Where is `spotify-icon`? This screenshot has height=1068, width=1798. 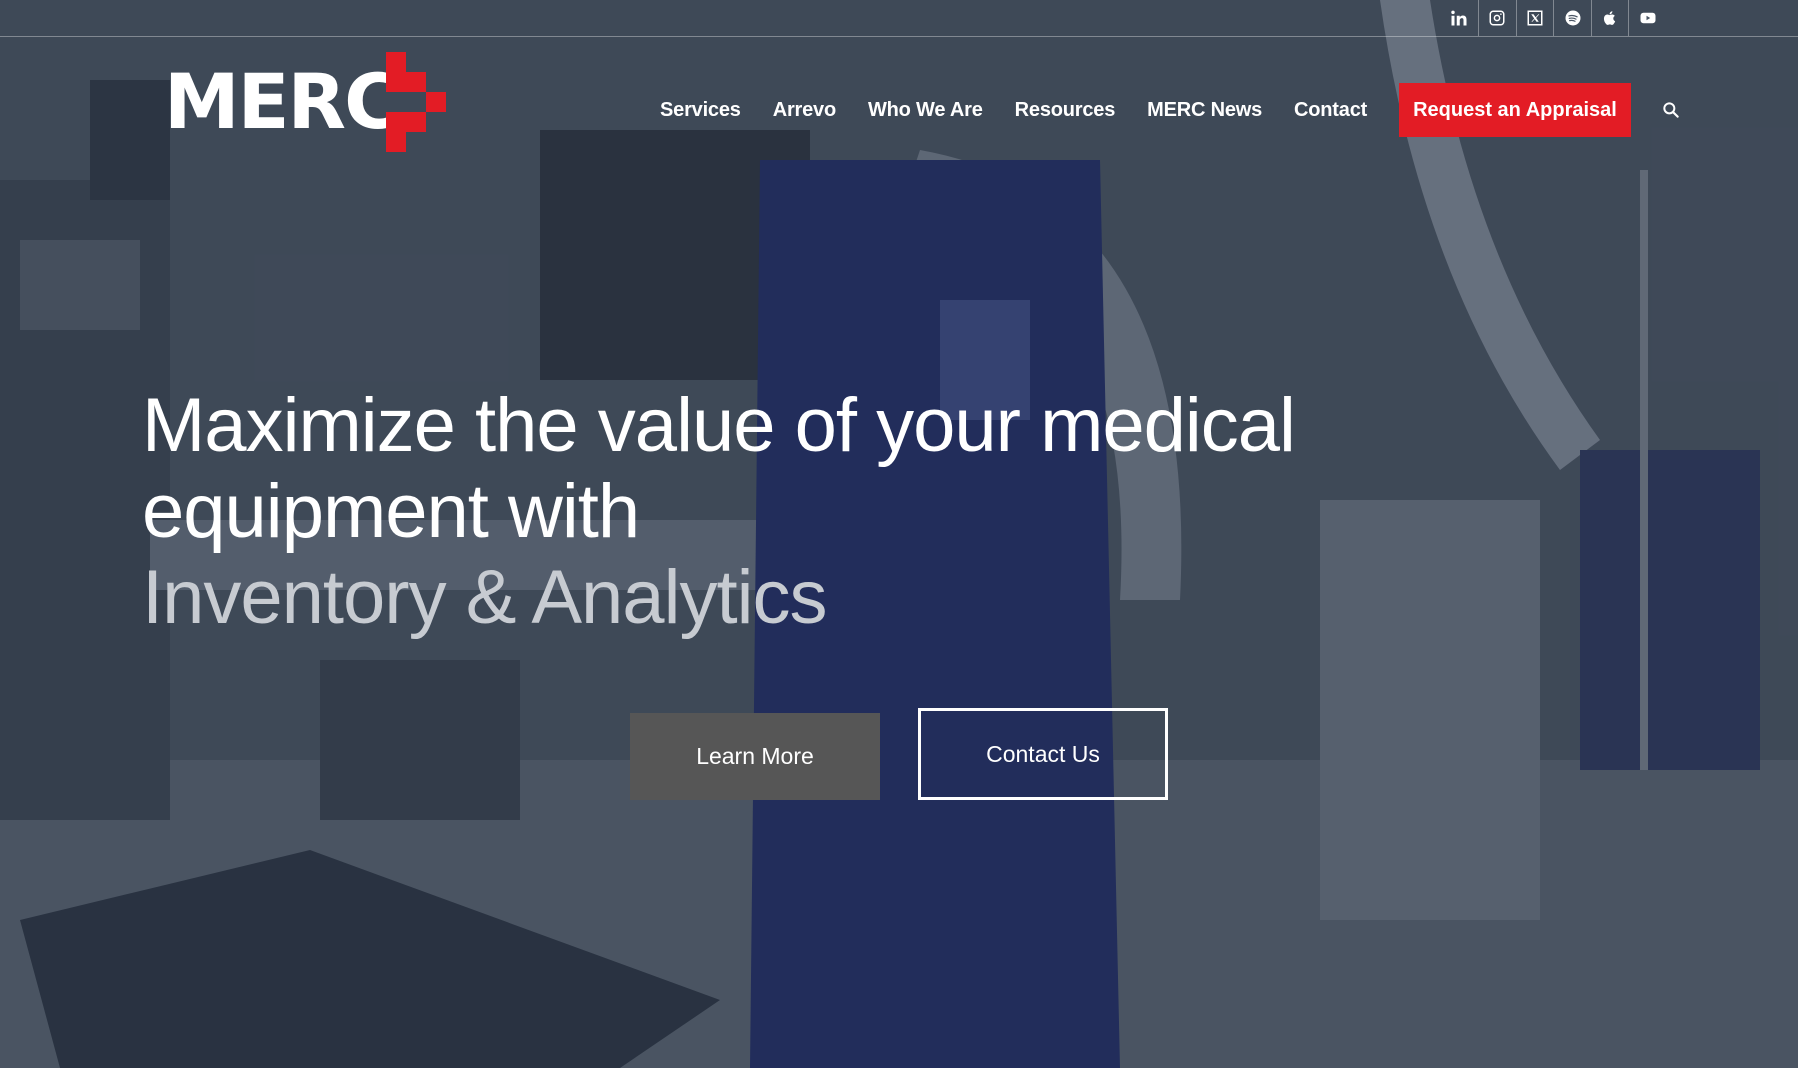
spotify-icon is located at coordinates (1573, 18).